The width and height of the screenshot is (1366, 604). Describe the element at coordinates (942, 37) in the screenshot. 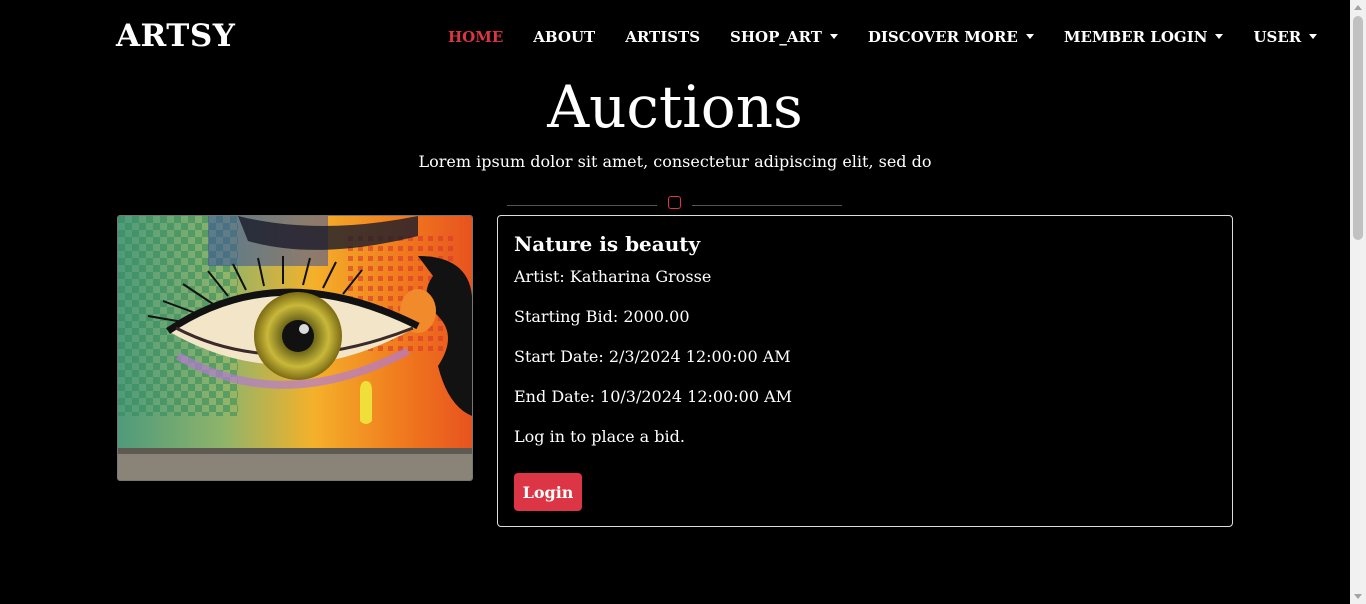

I see `nav-discover-more-label: DISCOVER MORE` at that location.